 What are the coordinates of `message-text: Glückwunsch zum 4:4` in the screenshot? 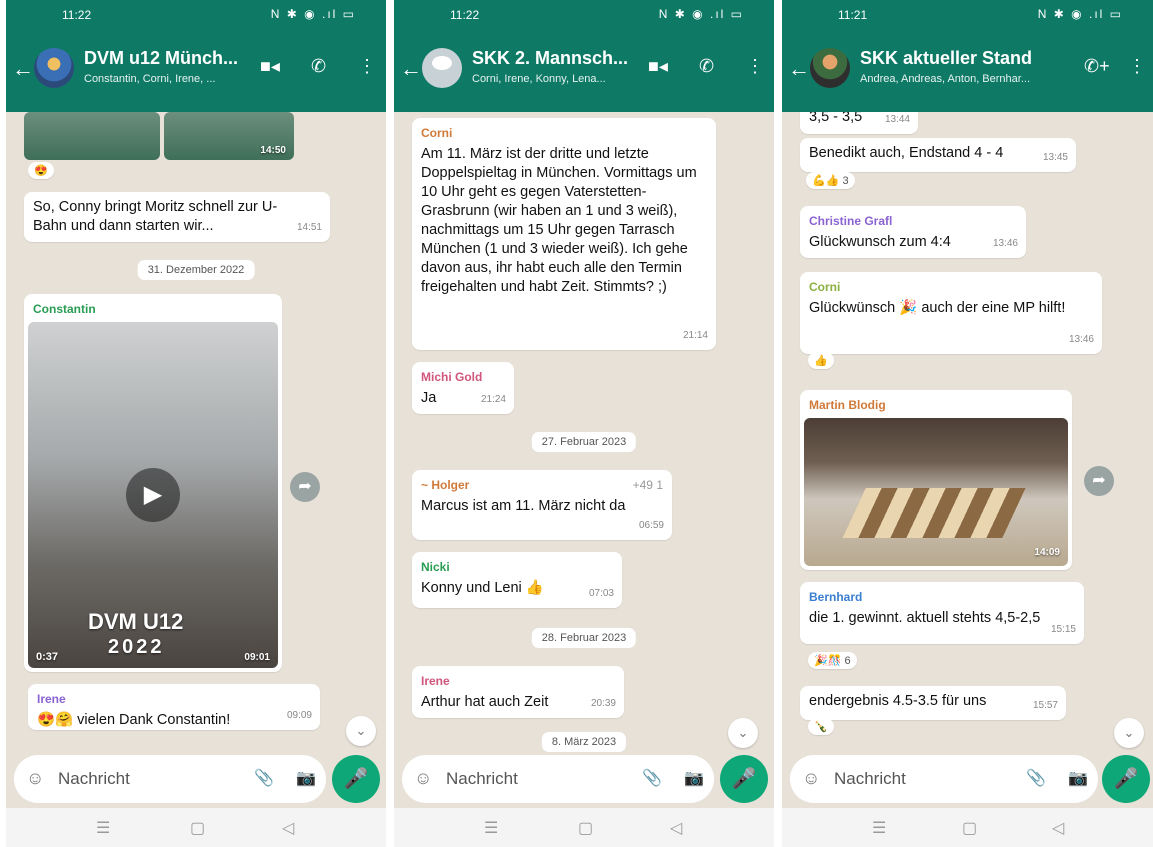 It's located at (880, 242).